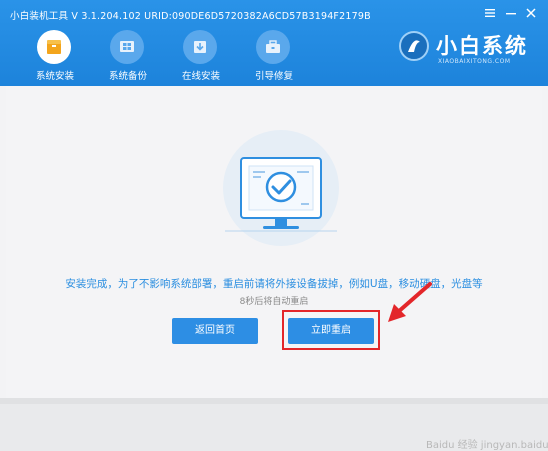 The width and height of the screenshot is (548, 451). I want to click on nav-item-system-install: 系统安装, so click(55, 56).